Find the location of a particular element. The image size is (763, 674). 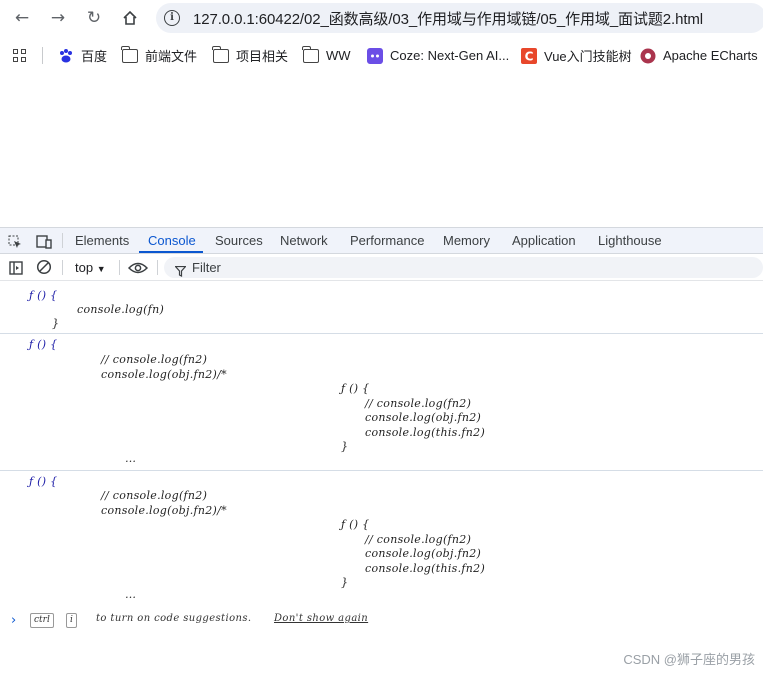

console-toolbar: top ▼ Filter is located at coordinates (381, 267).